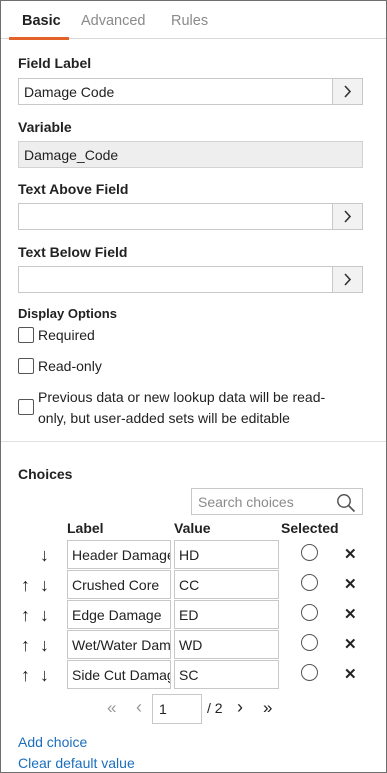 The height and width of the screenshot is (773, 387). Describe the element at coordinates (119, 584) in the screenshot. I see `choice-label-input: Crushed Core` at that location.